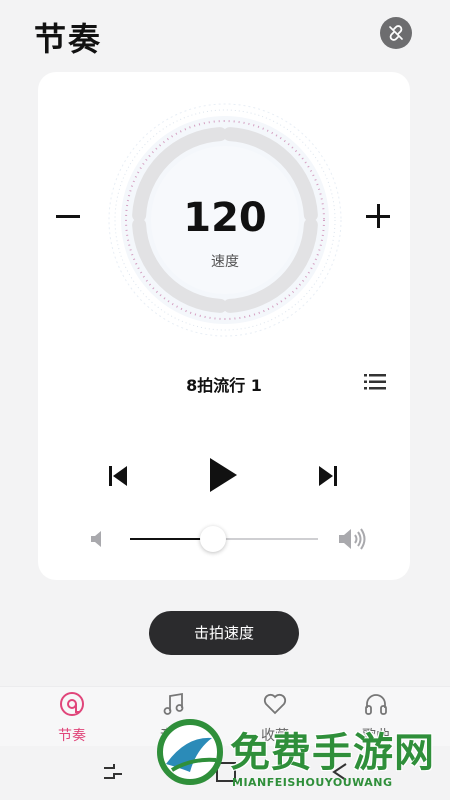 The height and width of the screenshot is (800, 450). What do you see at coordinates (312, 782) in the screenshot?
I see `watermark-subtitle: MIANFEISHOUYOUWANG` at bounding box center [312, 782].